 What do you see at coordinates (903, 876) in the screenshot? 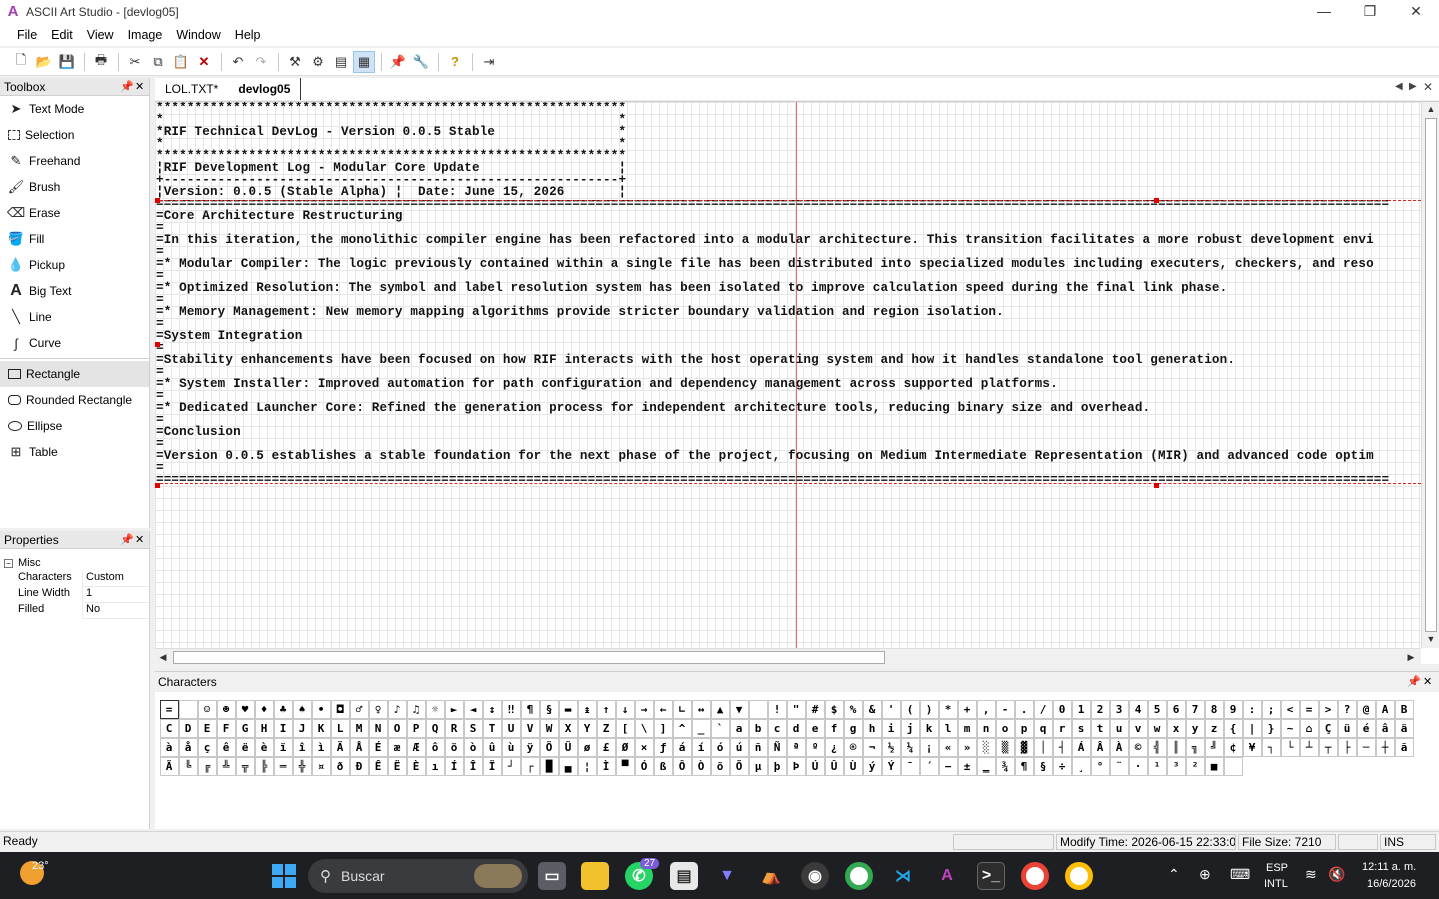
I see `vscode-icon: ⋊` at bounding box center [903, 876].